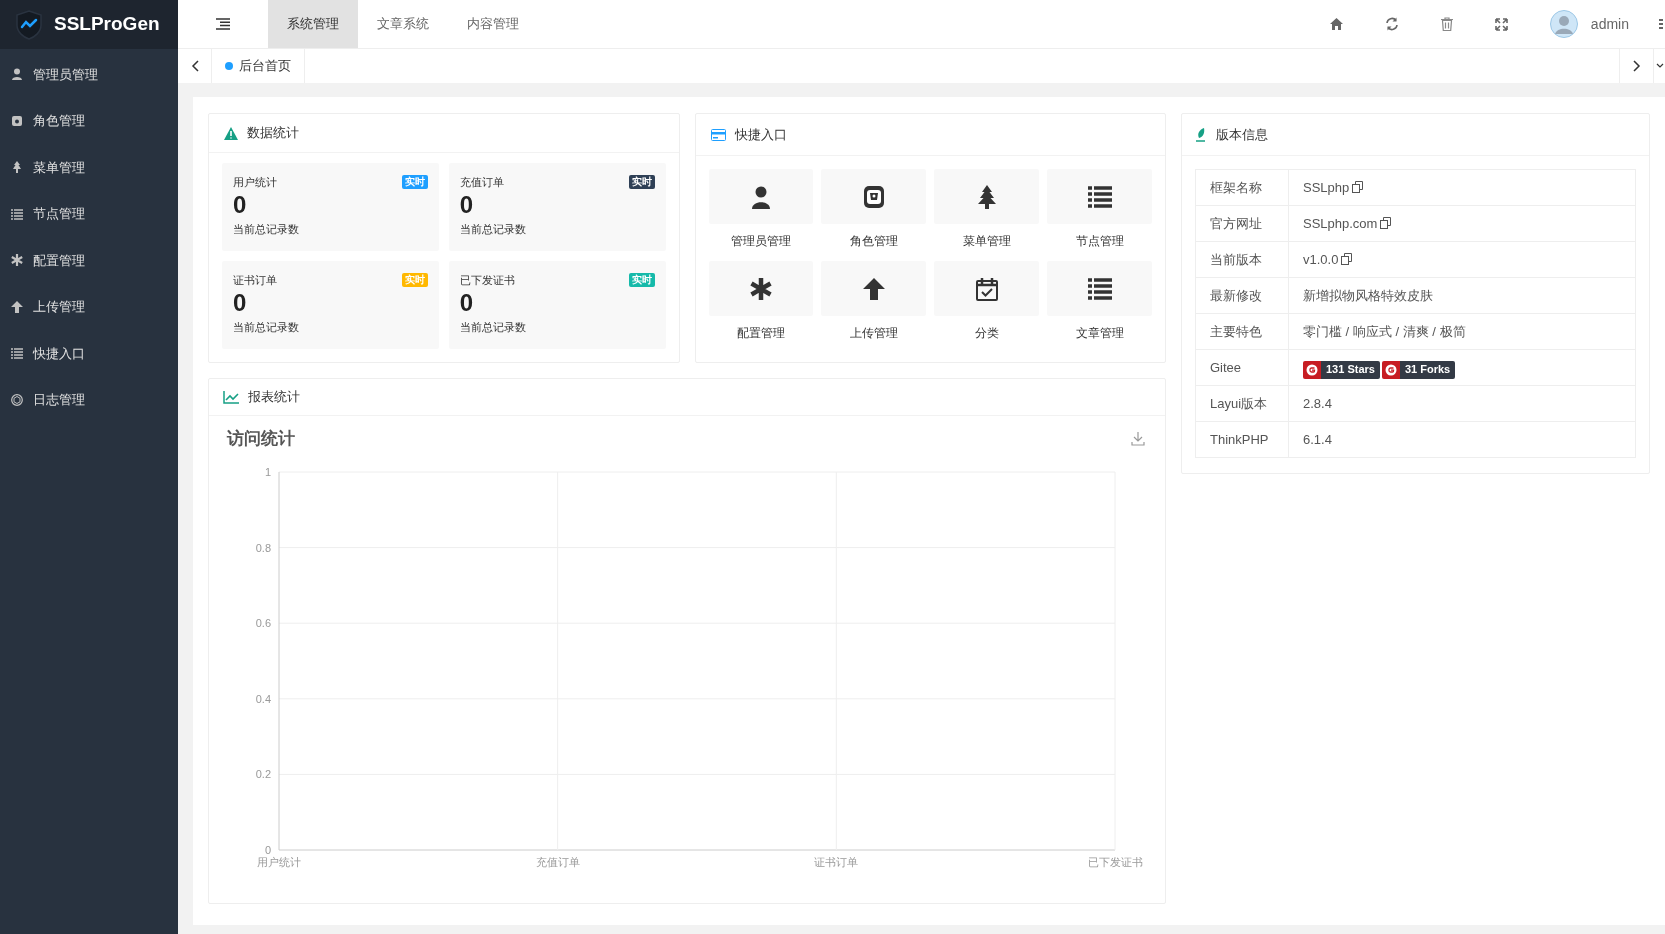  I want to click on top-tab: 文章系统, so click(403, 24).